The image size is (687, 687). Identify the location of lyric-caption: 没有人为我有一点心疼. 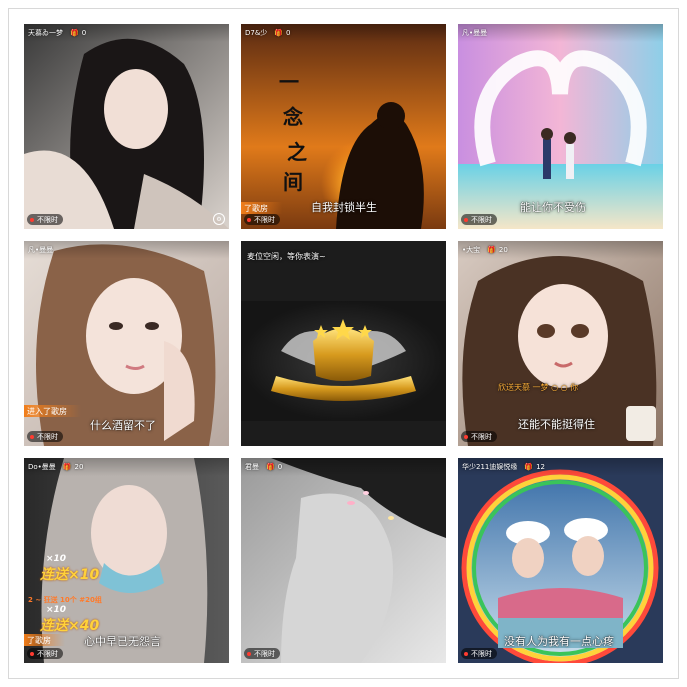
(559, 641).